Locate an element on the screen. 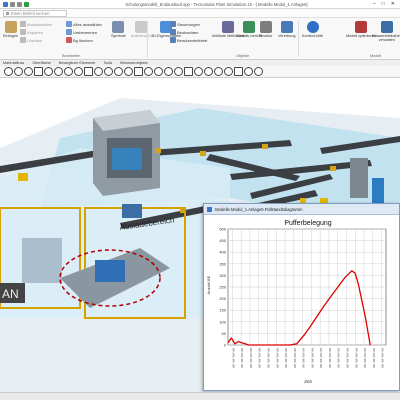 Image resolution: width=400 pixels, height=400 pixels. redo-icon is located at coordinates (19, 4).